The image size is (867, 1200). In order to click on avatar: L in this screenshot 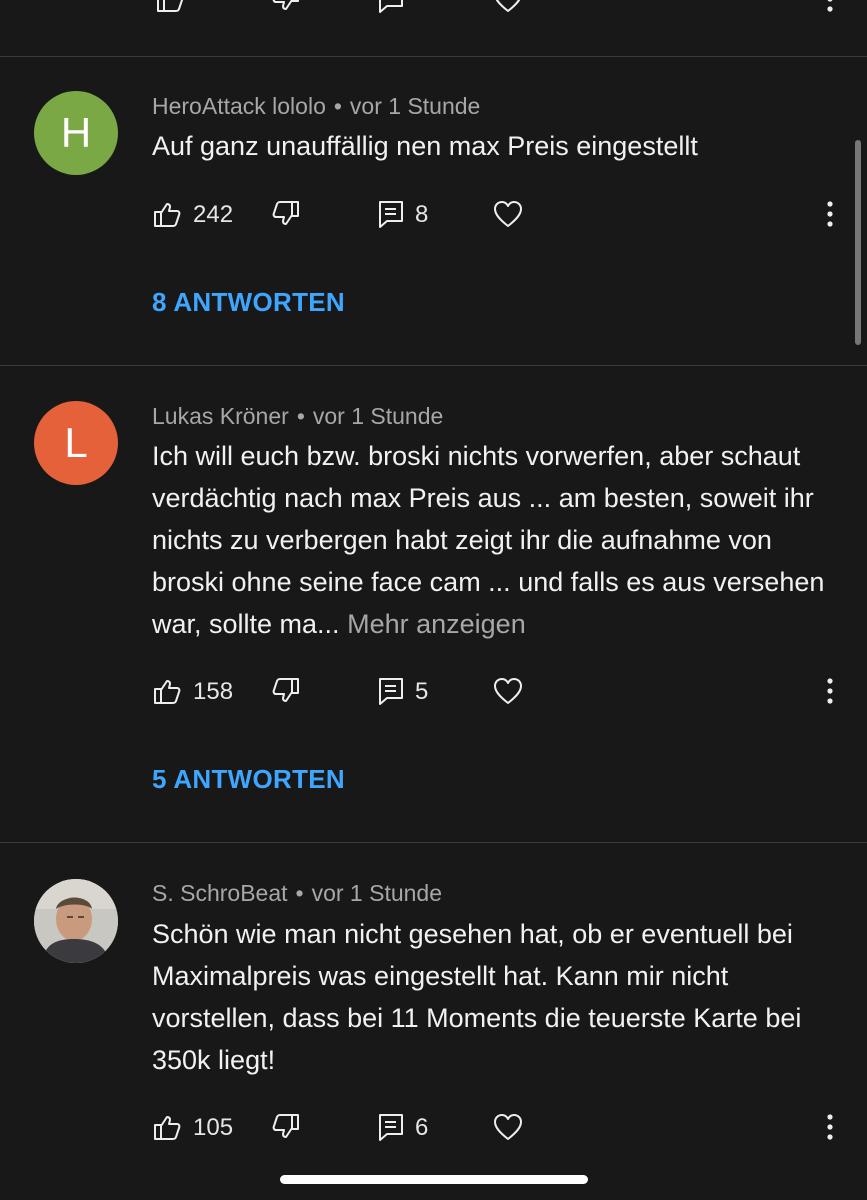, I will do `click(76, 443)`.